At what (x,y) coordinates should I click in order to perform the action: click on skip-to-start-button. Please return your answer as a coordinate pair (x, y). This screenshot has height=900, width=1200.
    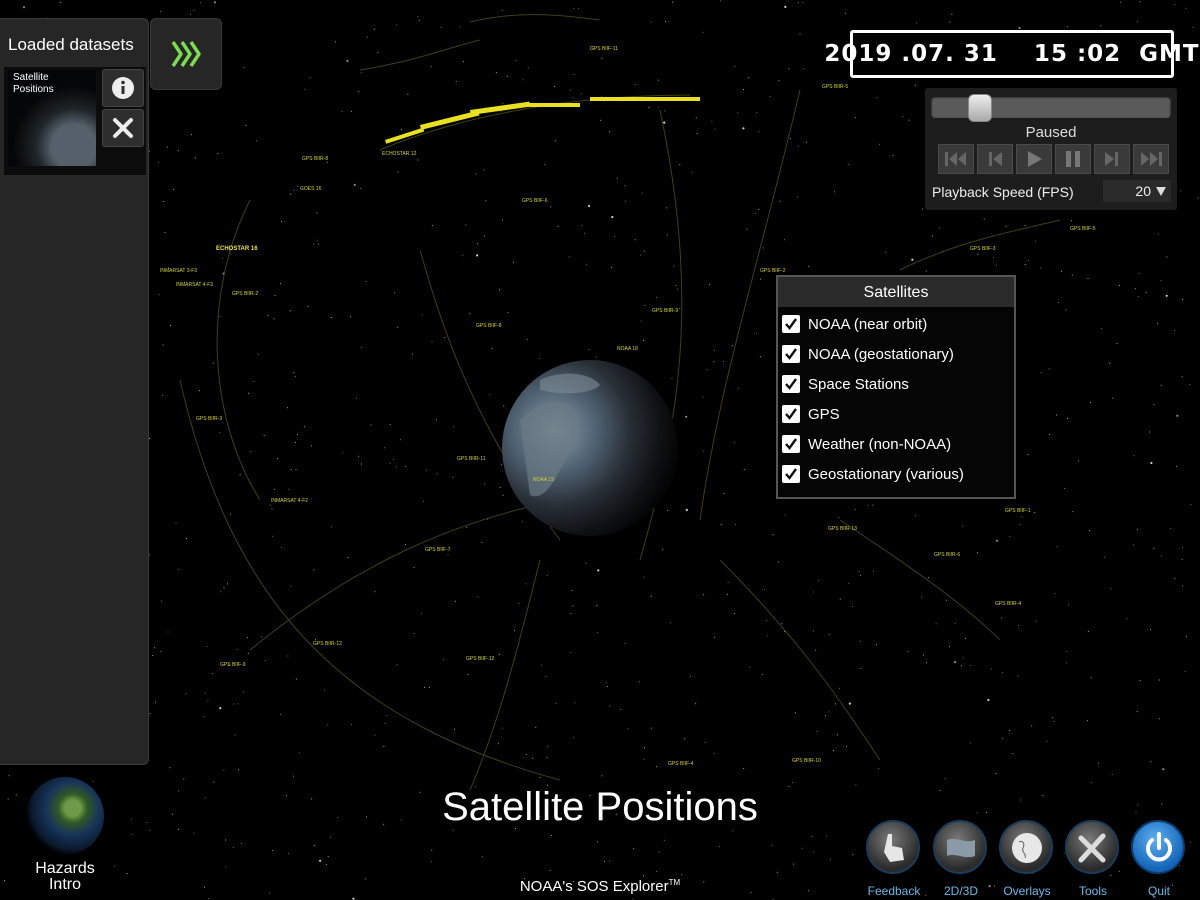
    Looking at the image, I should click on (956, 159).